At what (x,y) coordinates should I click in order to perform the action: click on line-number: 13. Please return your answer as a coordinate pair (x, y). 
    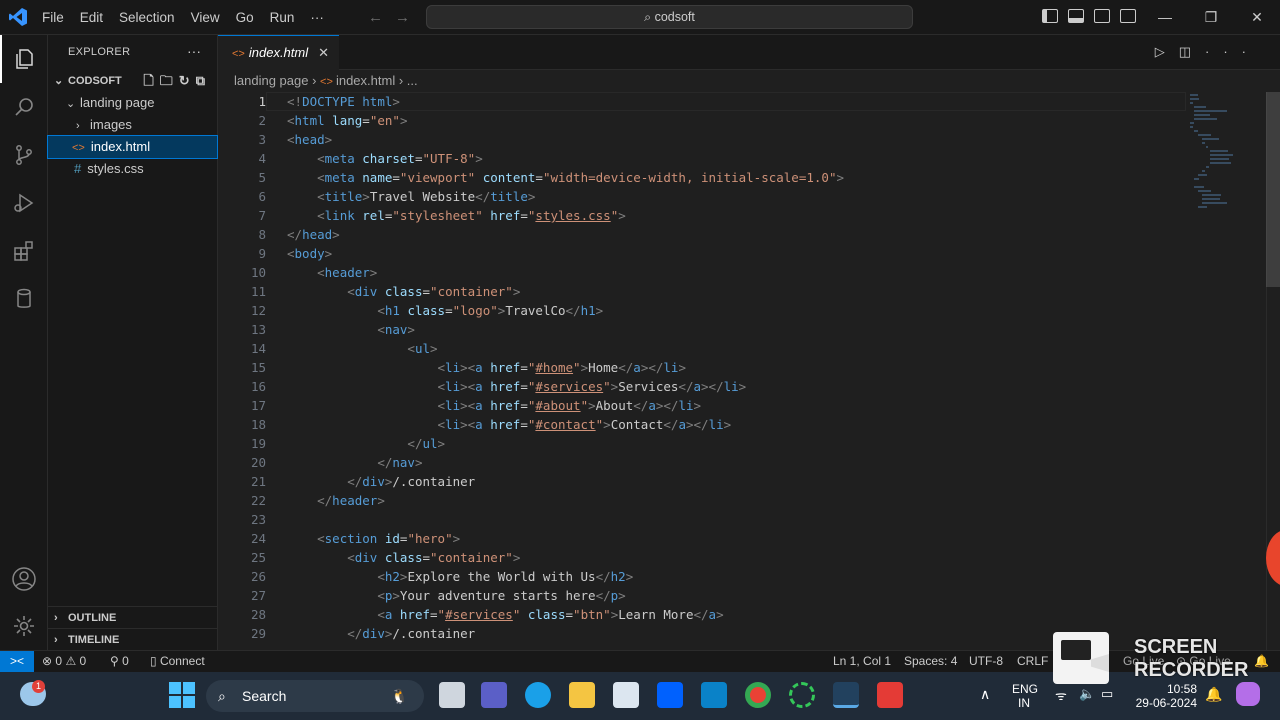
    Looking at the image, I should click on (242, 329).